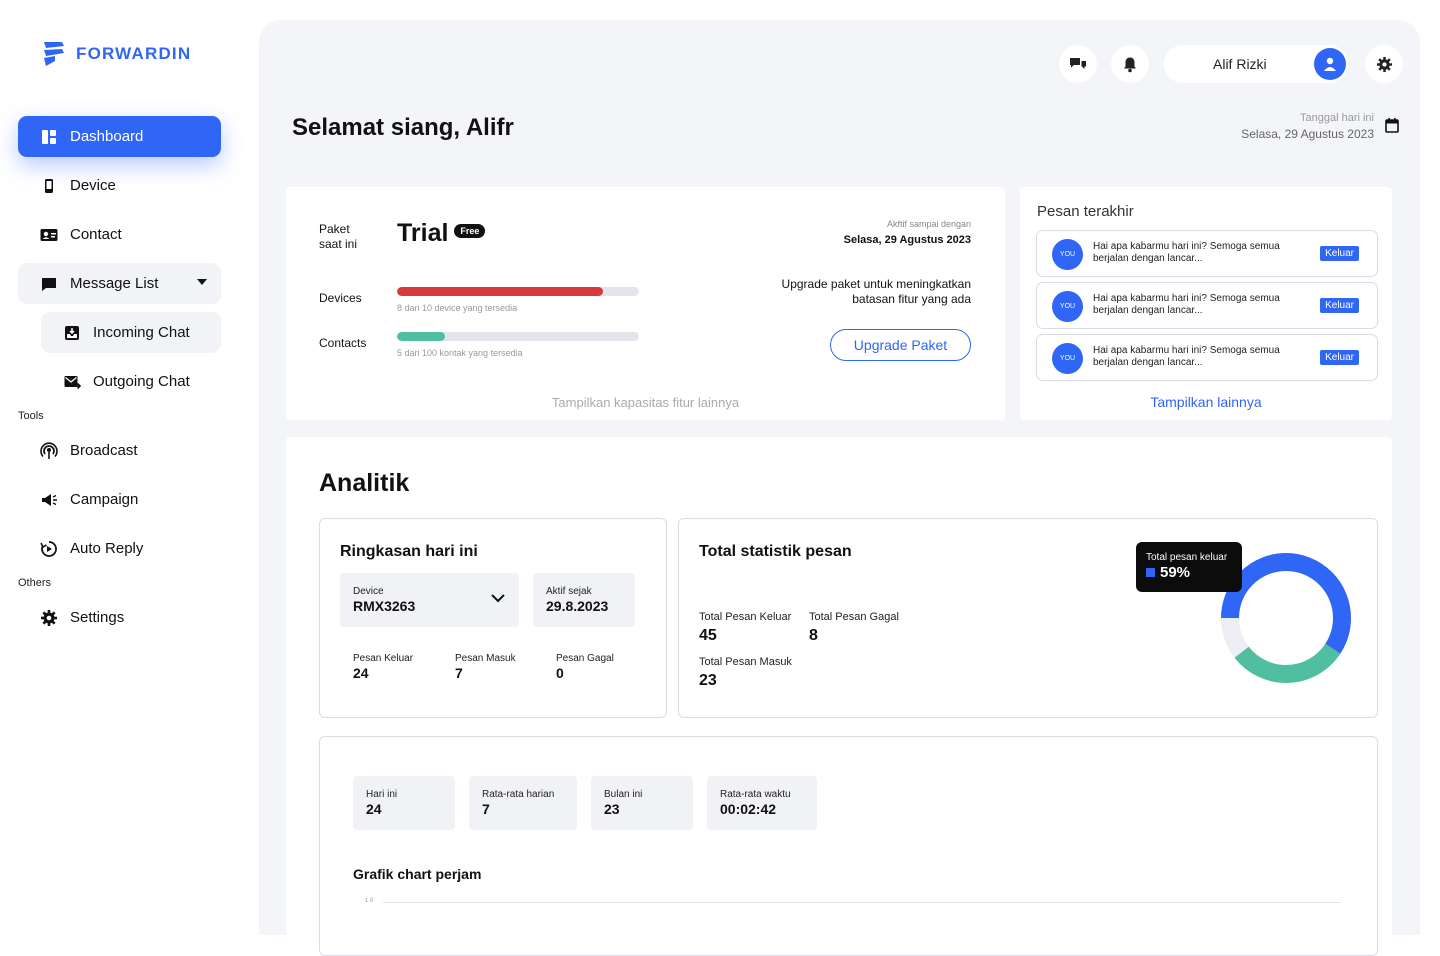  I want to click on forwardin-logo-icon, so click(54, 54).